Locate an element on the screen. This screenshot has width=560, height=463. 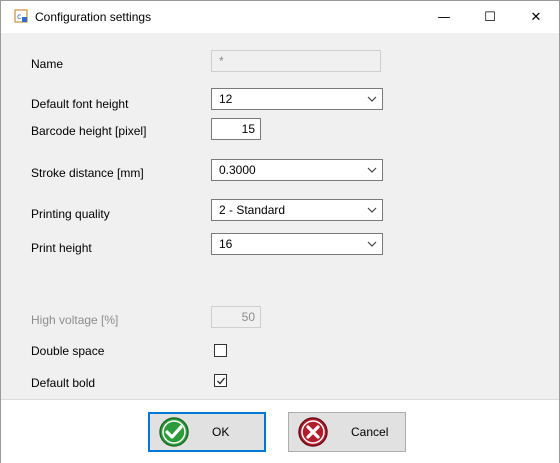
ok-button: OK is located at coordinates (207, 432).